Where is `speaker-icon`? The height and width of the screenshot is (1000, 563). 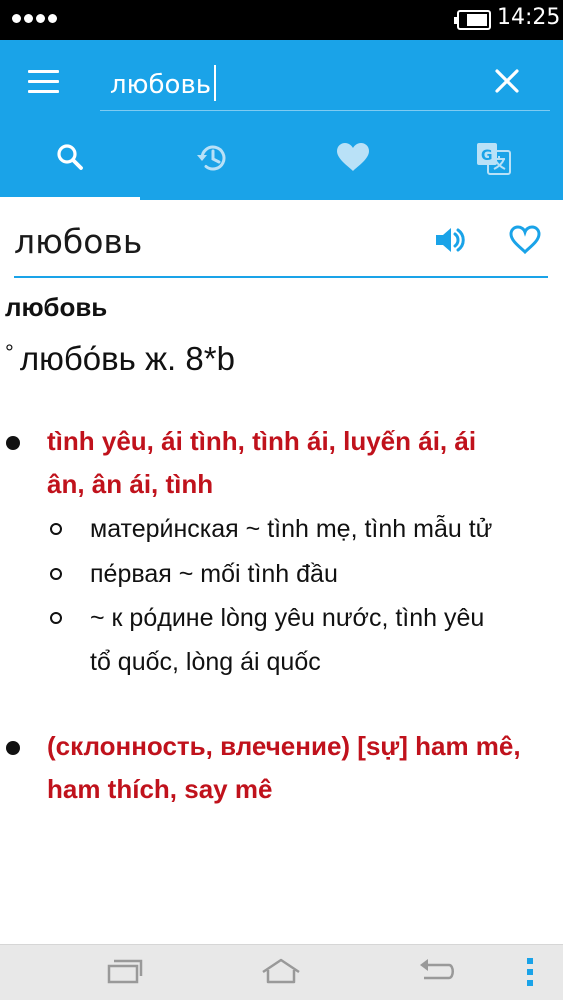 speaker-icon is located at coordinates (451, 240).